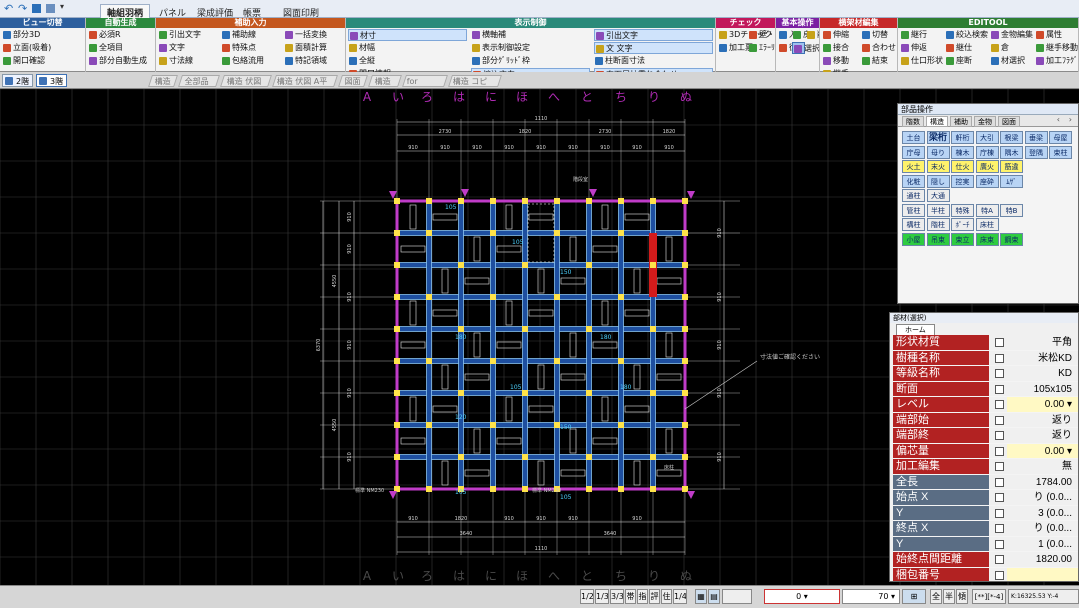 The width and height of the screenshot is (1079, 608). Describe the element at coordinates (1010, 61) in the screenshot. I see `ribbon-button: 材選択` at that location.